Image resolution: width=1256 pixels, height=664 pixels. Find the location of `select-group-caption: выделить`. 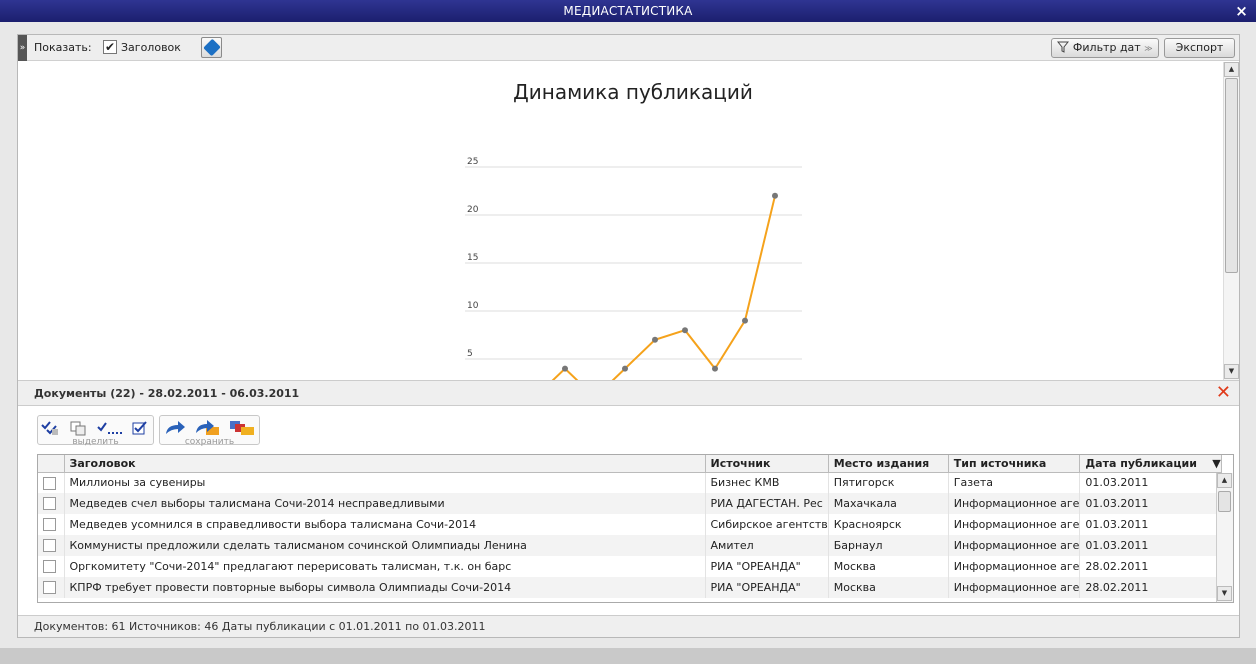

select-group-caption: выделить is located at coordinates (95, 442).